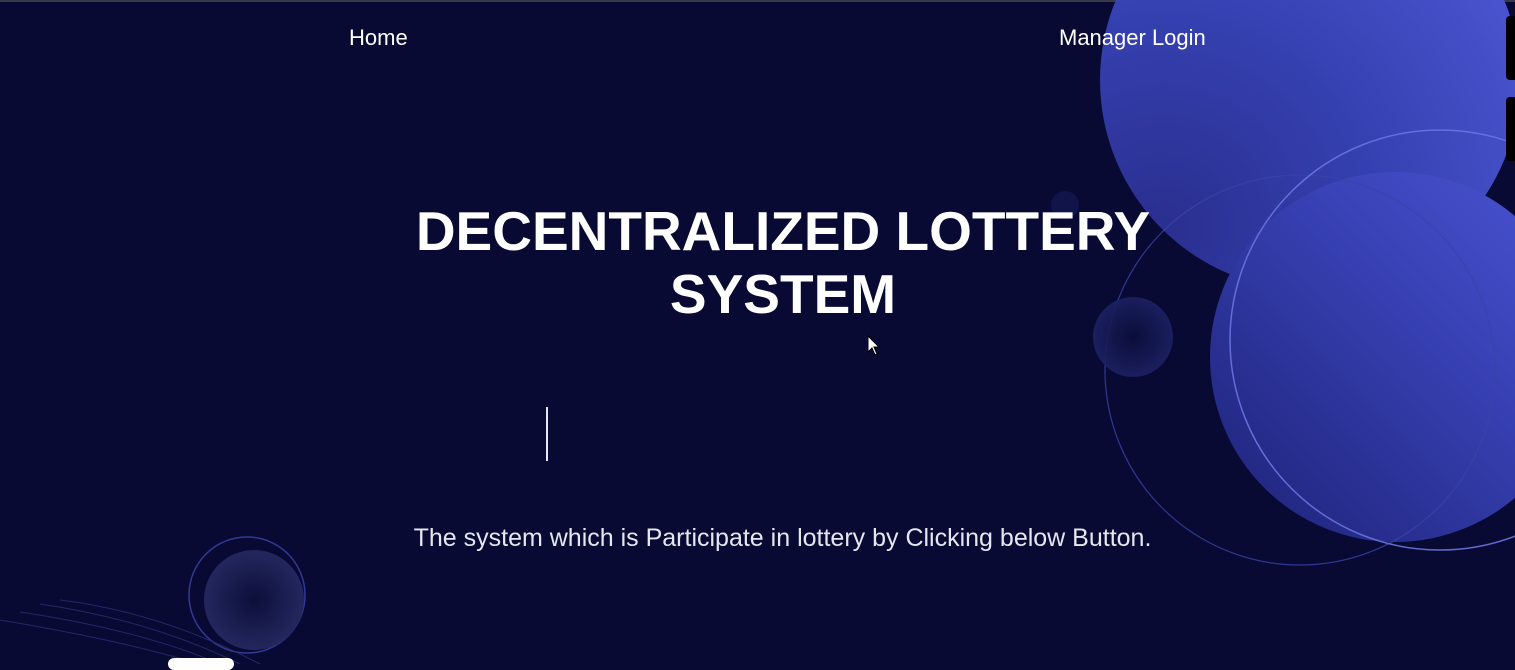 Image resolution: width=1515 pixels, height=670 pixels. I want to click on nav-manager-login-link: Manager Login, so click(1132, 38).